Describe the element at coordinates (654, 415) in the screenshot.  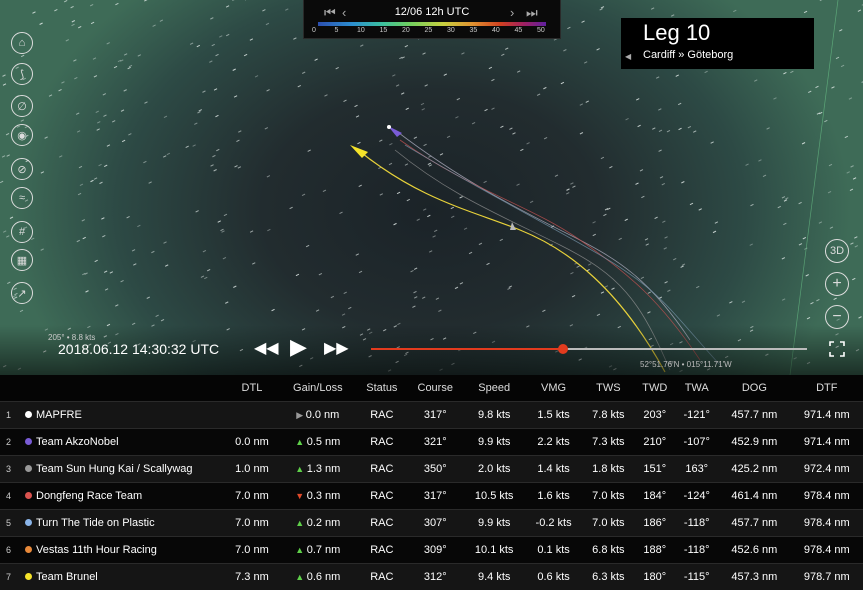
I see `twd-cell: 203°` at that location.